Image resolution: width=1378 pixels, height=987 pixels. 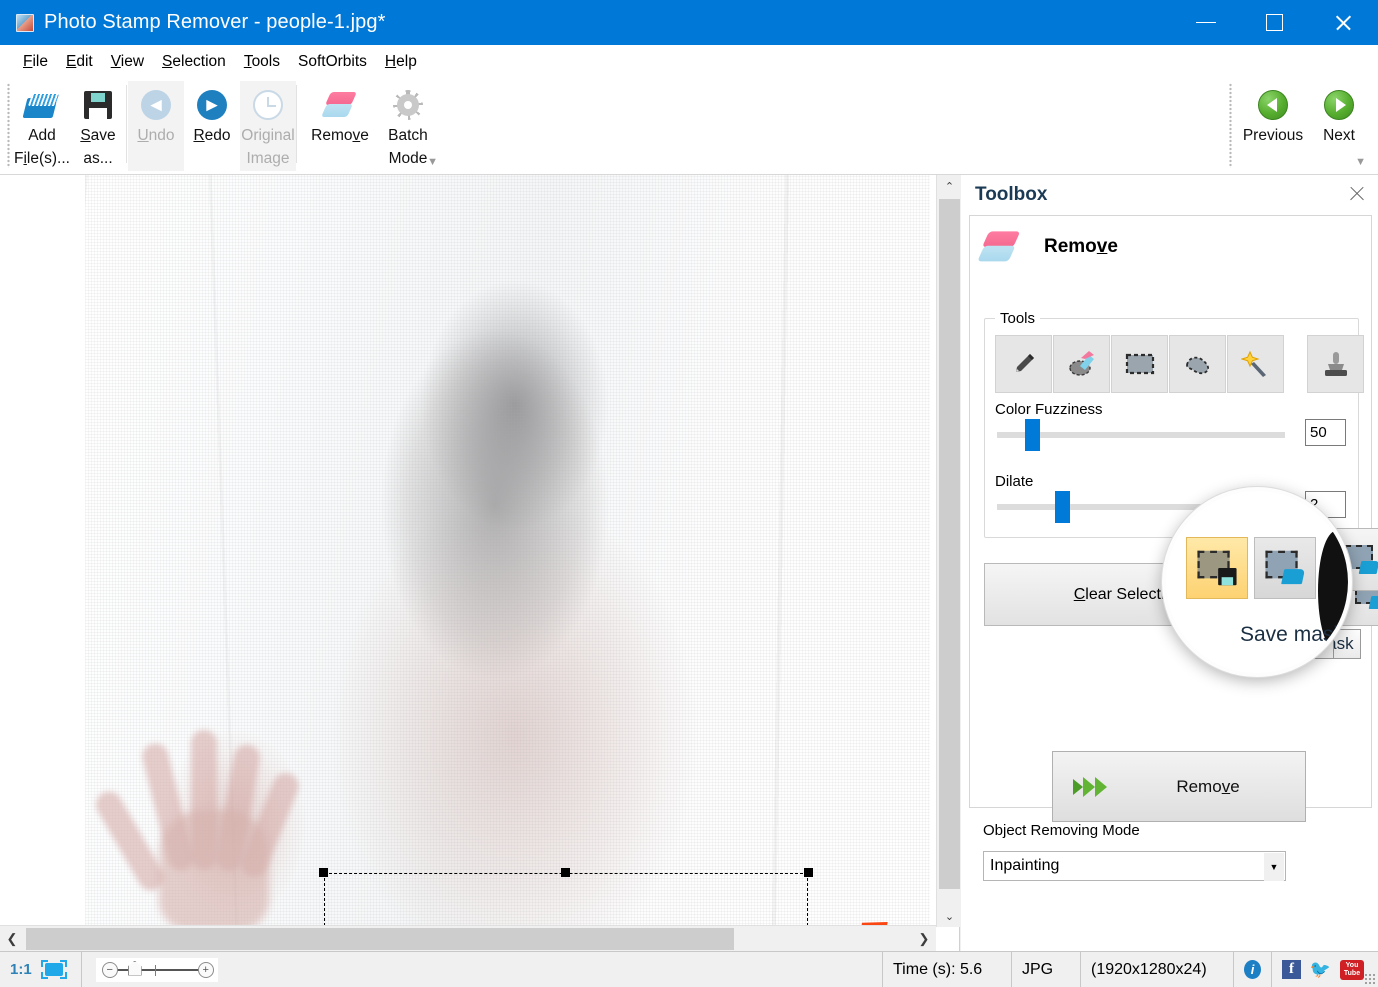 I want to click on selection-handle-top-left, so click(x=323, y=872).